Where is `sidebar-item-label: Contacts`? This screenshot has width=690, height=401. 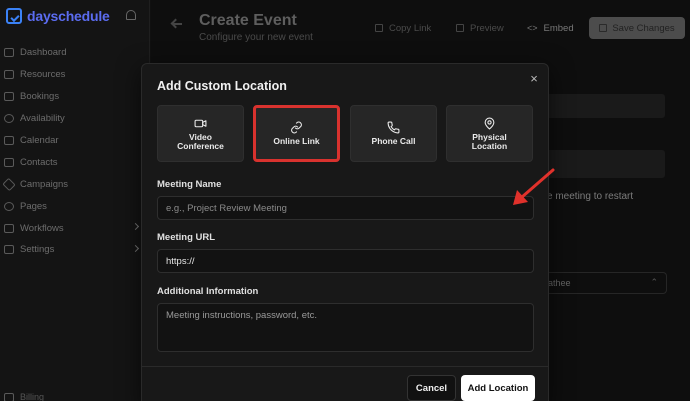 sidebar-item-label: Contacts is located at coordinates (39, 162).